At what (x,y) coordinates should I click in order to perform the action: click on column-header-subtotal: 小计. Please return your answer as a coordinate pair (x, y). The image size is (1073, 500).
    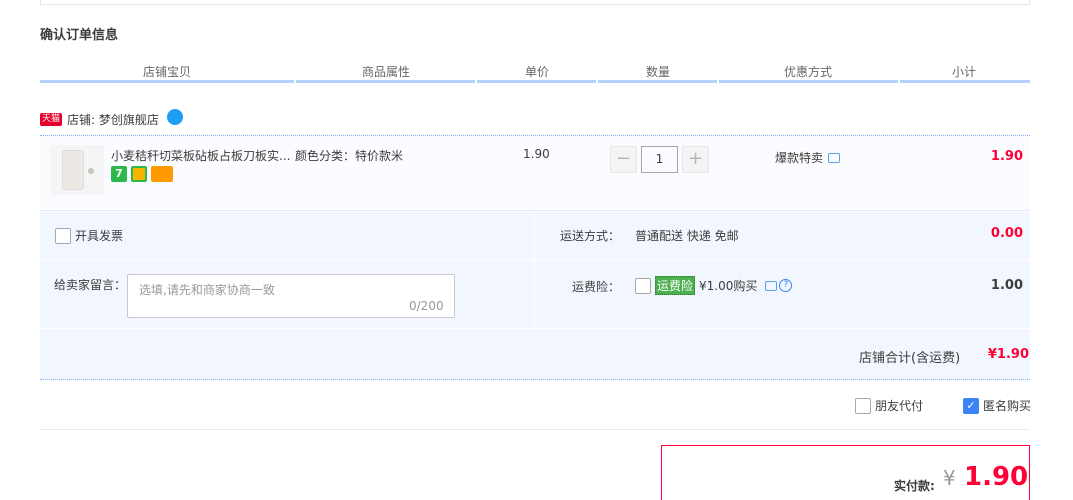
    Looking at the image, I should click on (964, 72).